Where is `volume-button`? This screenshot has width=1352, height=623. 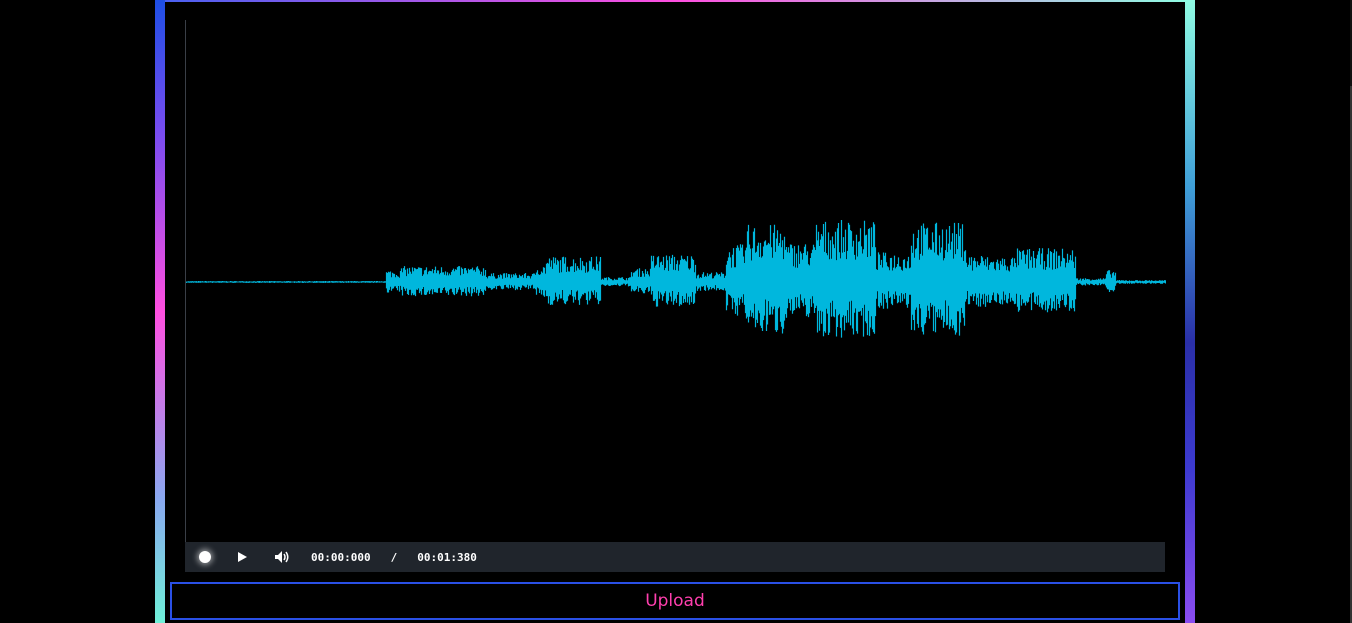 volume-button is located at coordinates (282, 557).